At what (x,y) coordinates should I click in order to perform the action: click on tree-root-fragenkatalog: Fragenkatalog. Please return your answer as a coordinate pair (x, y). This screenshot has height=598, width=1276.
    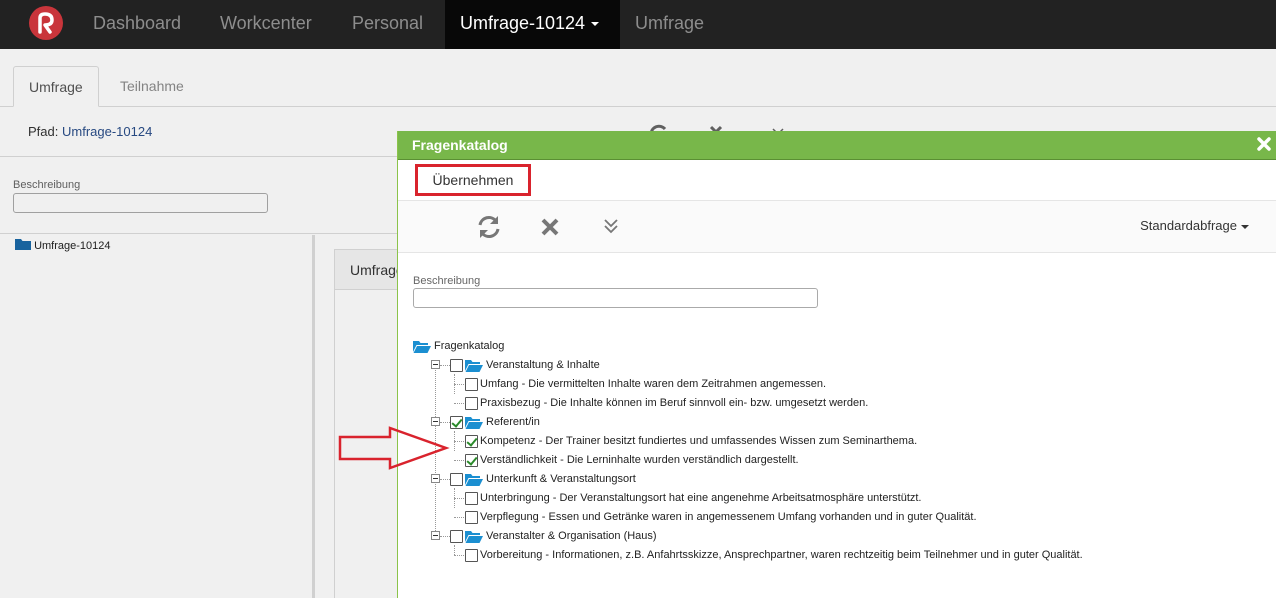
    Looking at the image, I should click on (458, 346).